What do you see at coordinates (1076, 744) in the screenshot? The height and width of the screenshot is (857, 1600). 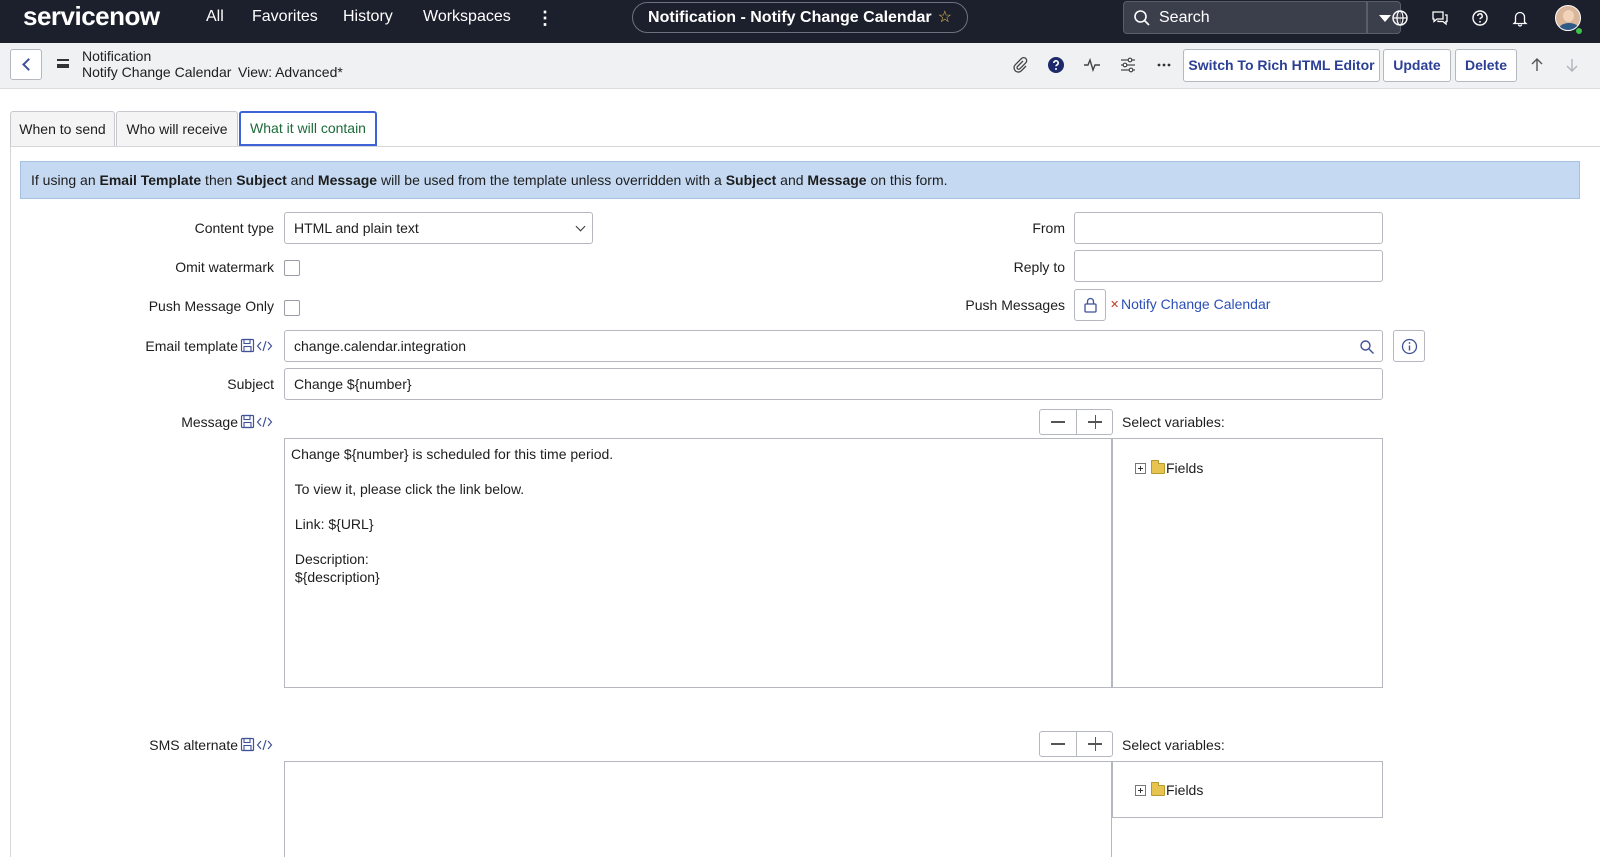 I see `sms-size-stepper` at bounding box center [1076, 744].